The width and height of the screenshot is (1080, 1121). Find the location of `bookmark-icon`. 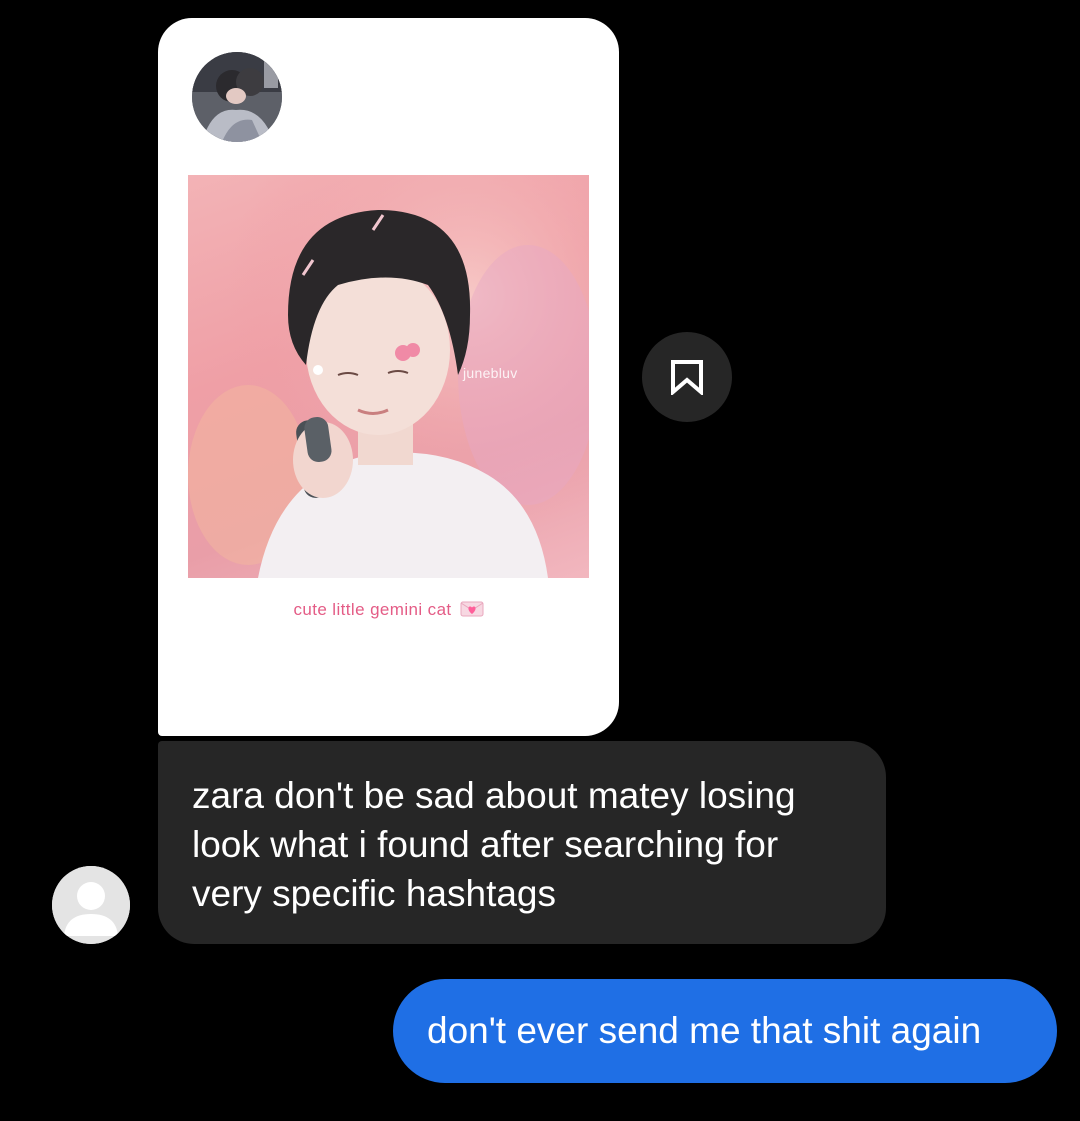

bookmark-icon is located at coordinates (687, 377).